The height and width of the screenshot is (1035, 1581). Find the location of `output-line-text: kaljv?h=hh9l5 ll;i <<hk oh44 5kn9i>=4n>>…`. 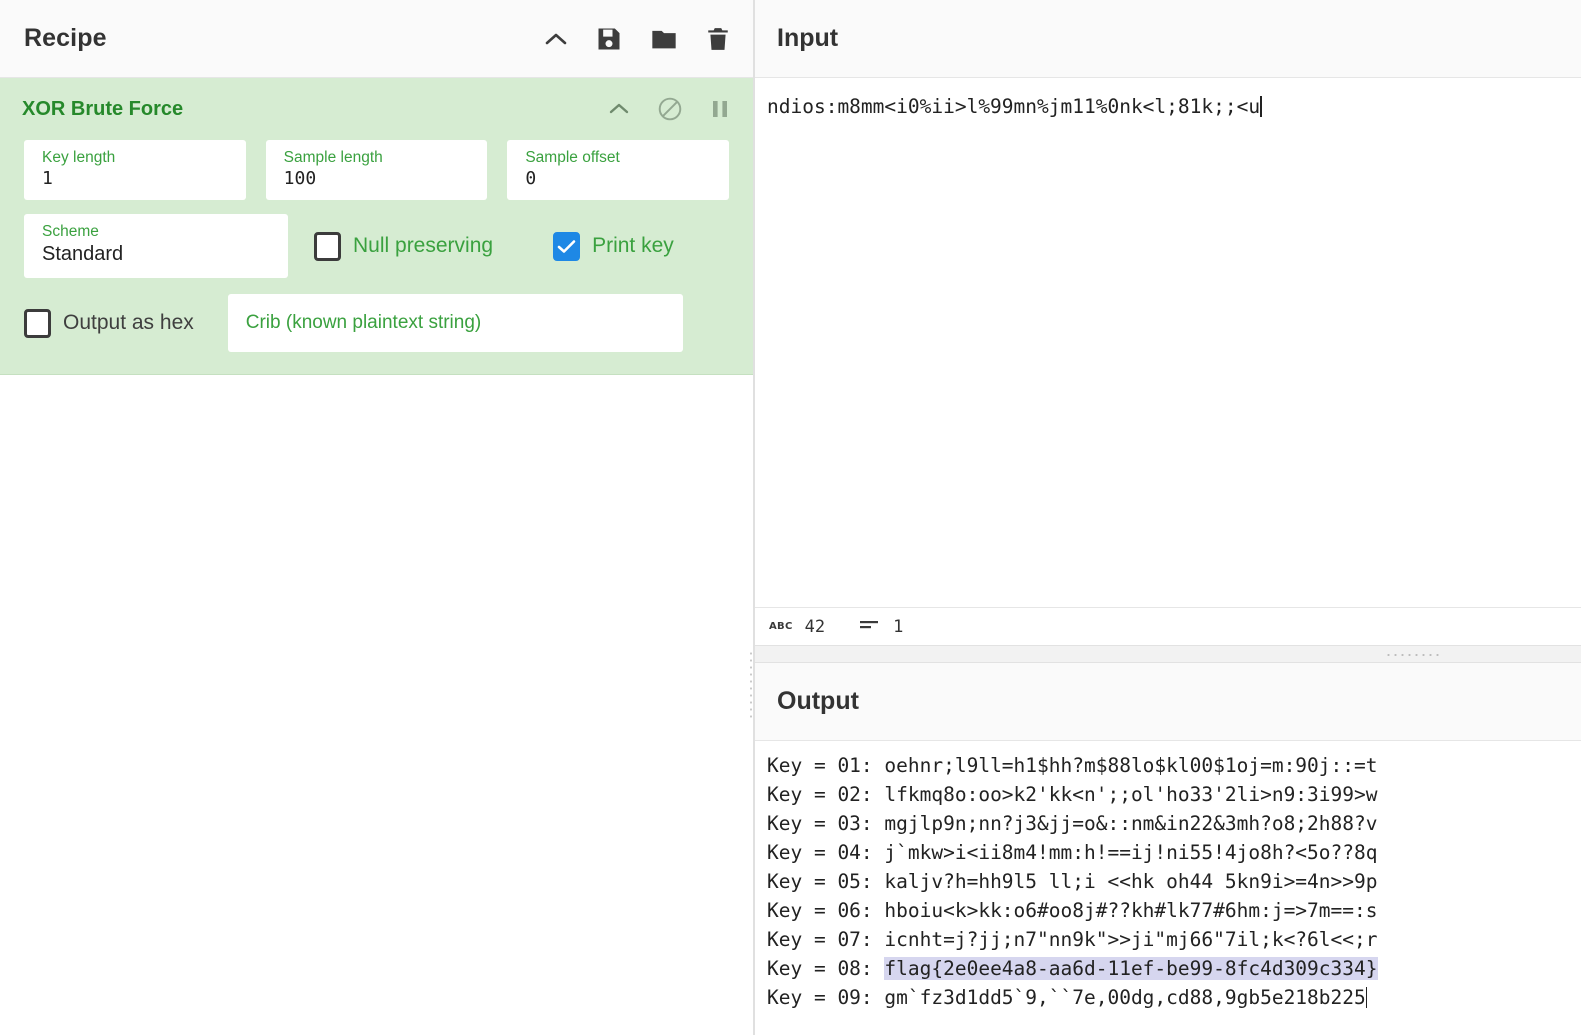

output-line-text: kaljv?h=hh9l5 ll;i <<hk oh44 5kn9i>=4n>>… is located at coordinates (1131, 881).